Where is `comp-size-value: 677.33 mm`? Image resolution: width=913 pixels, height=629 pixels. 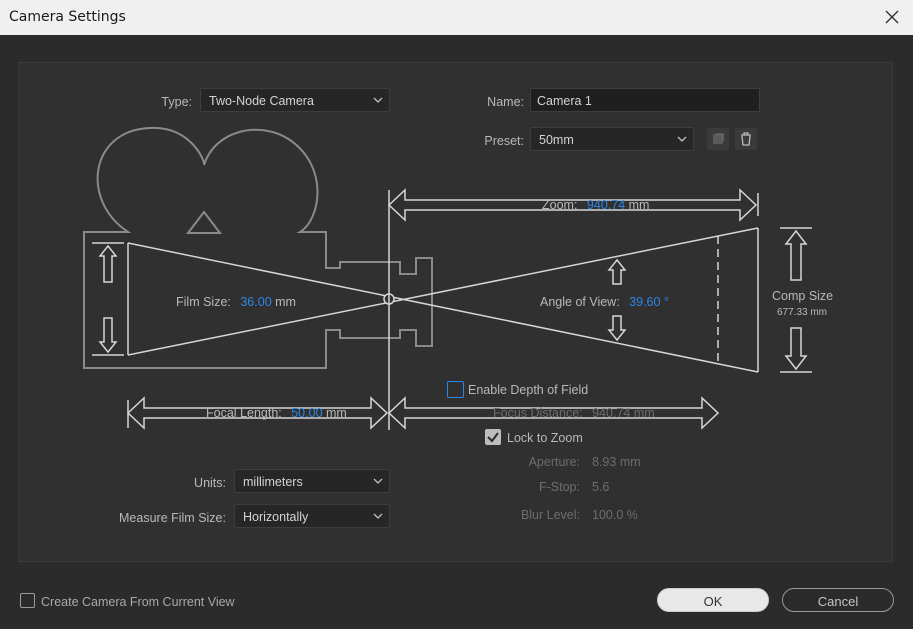 comp-size-value: 677.33 mm is located at coordinates (802, 312).